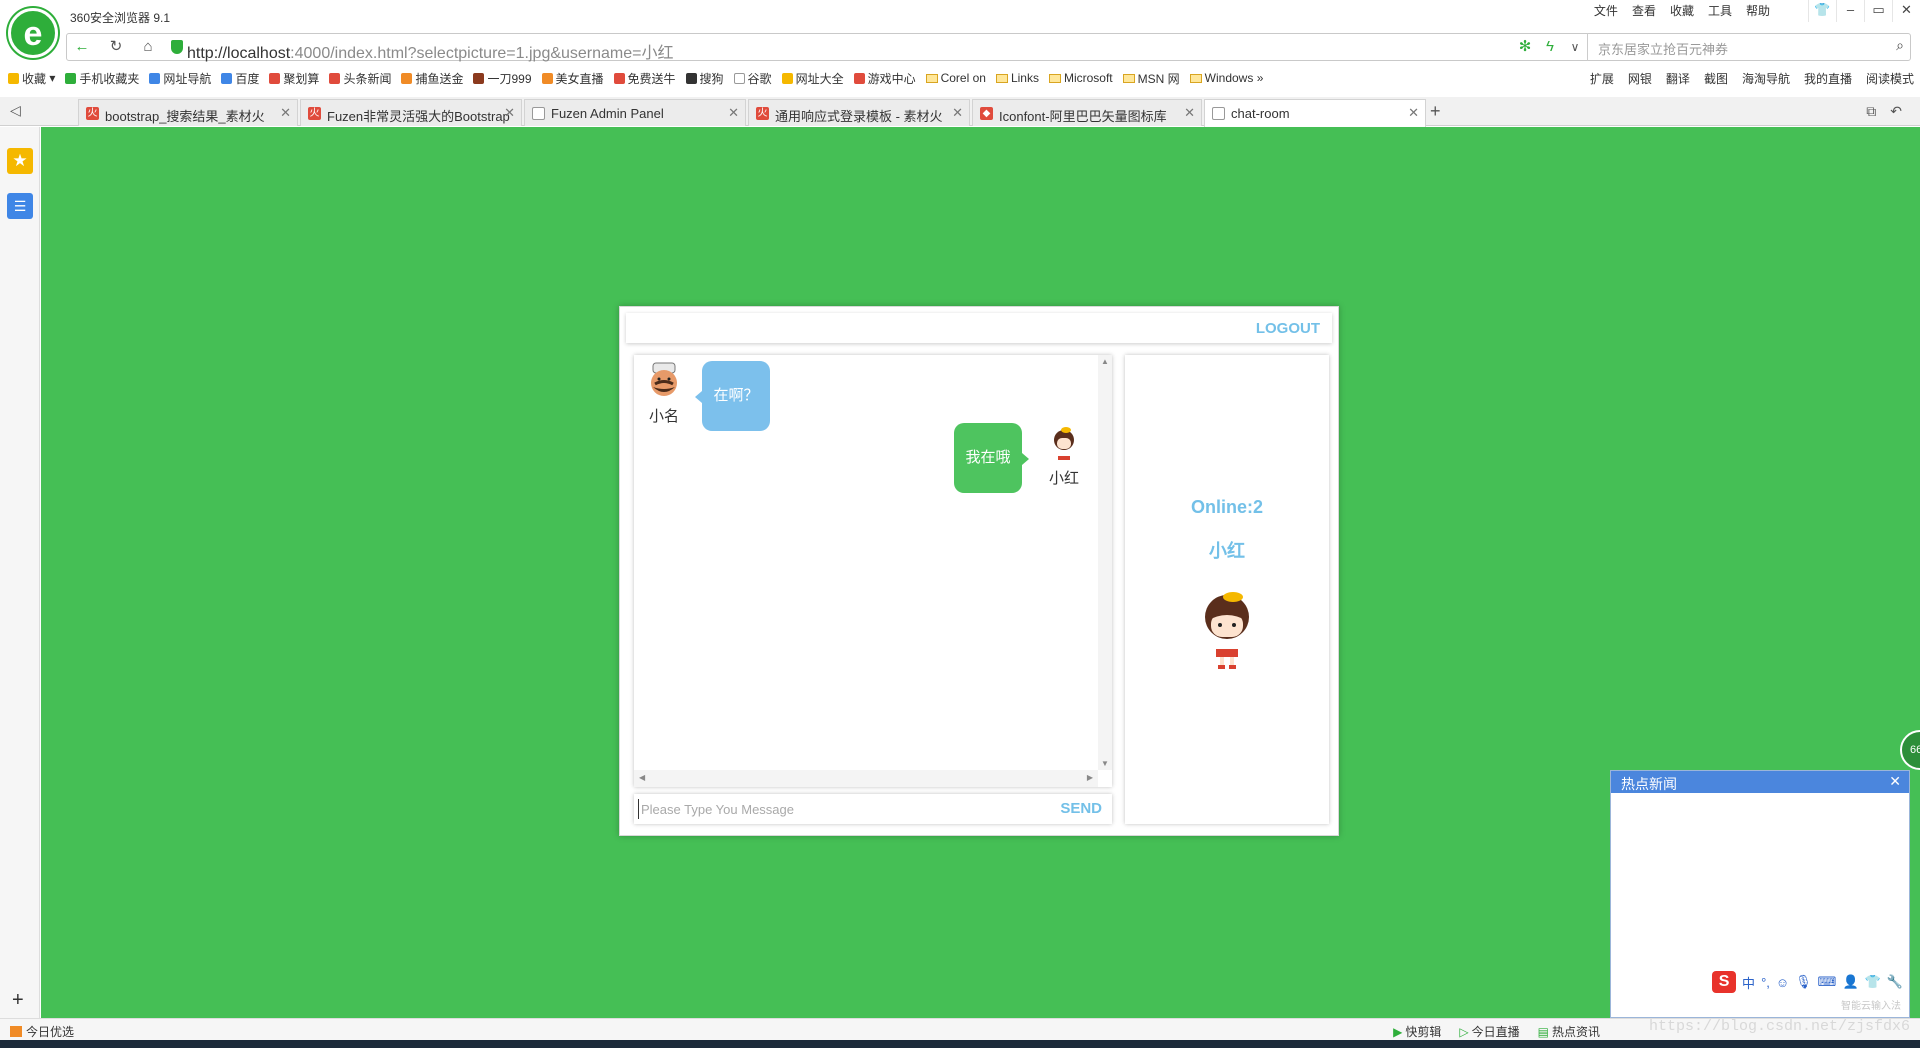  What do you see at coordinates (538, 113) in the screenshot?
I see `page-icon` at bounding box center [538, 113].